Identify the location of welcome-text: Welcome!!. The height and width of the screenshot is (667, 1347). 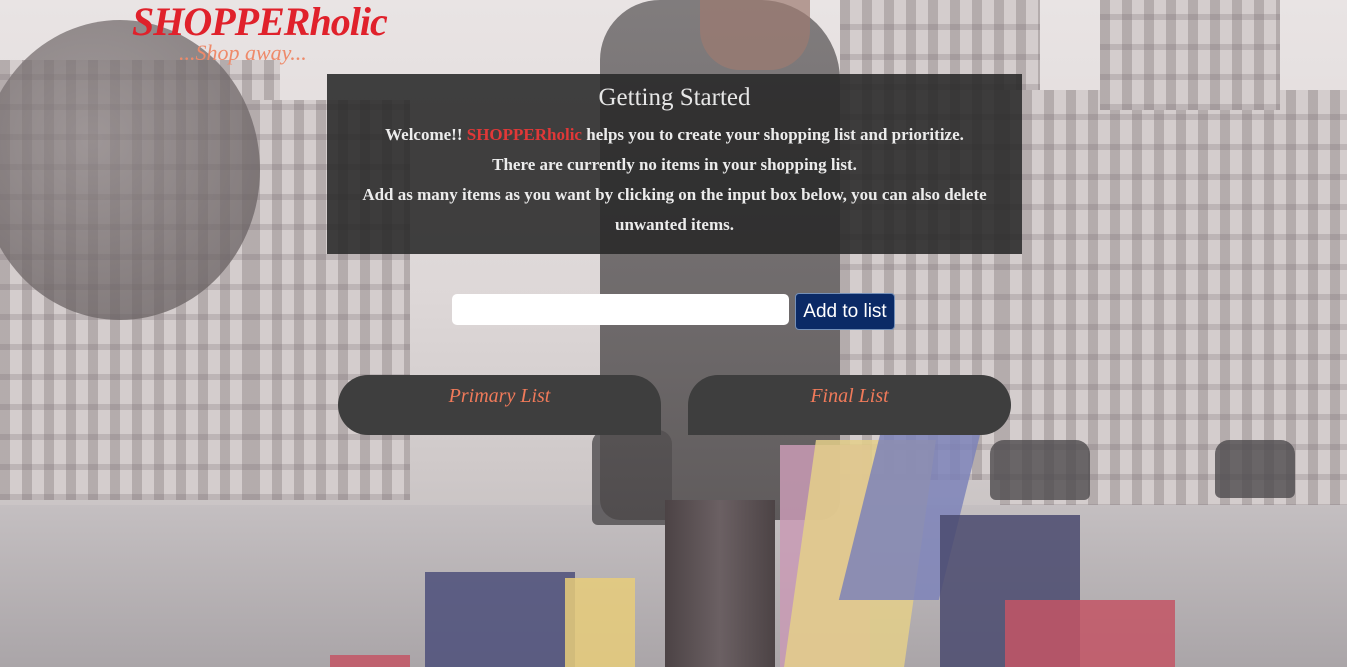
(424, 134).